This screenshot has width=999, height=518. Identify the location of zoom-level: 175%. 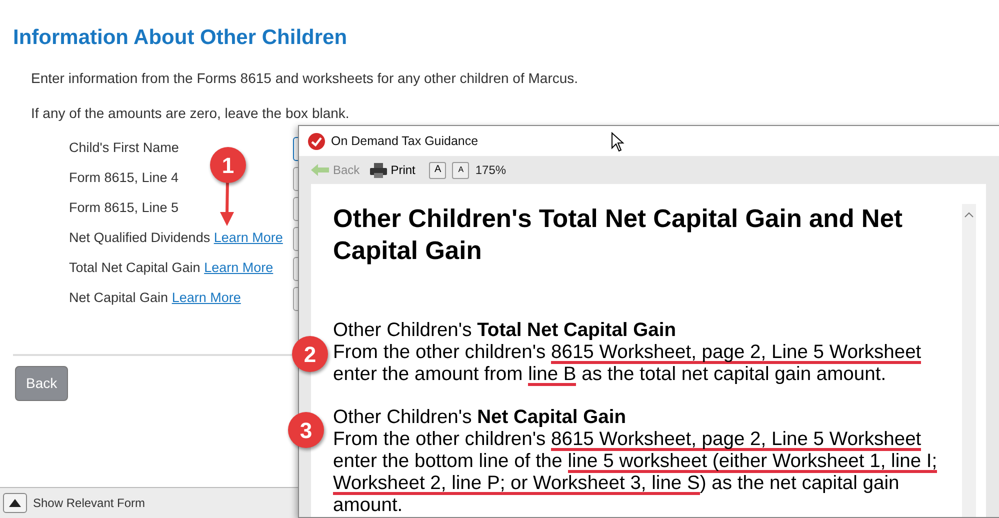
(490, 170).